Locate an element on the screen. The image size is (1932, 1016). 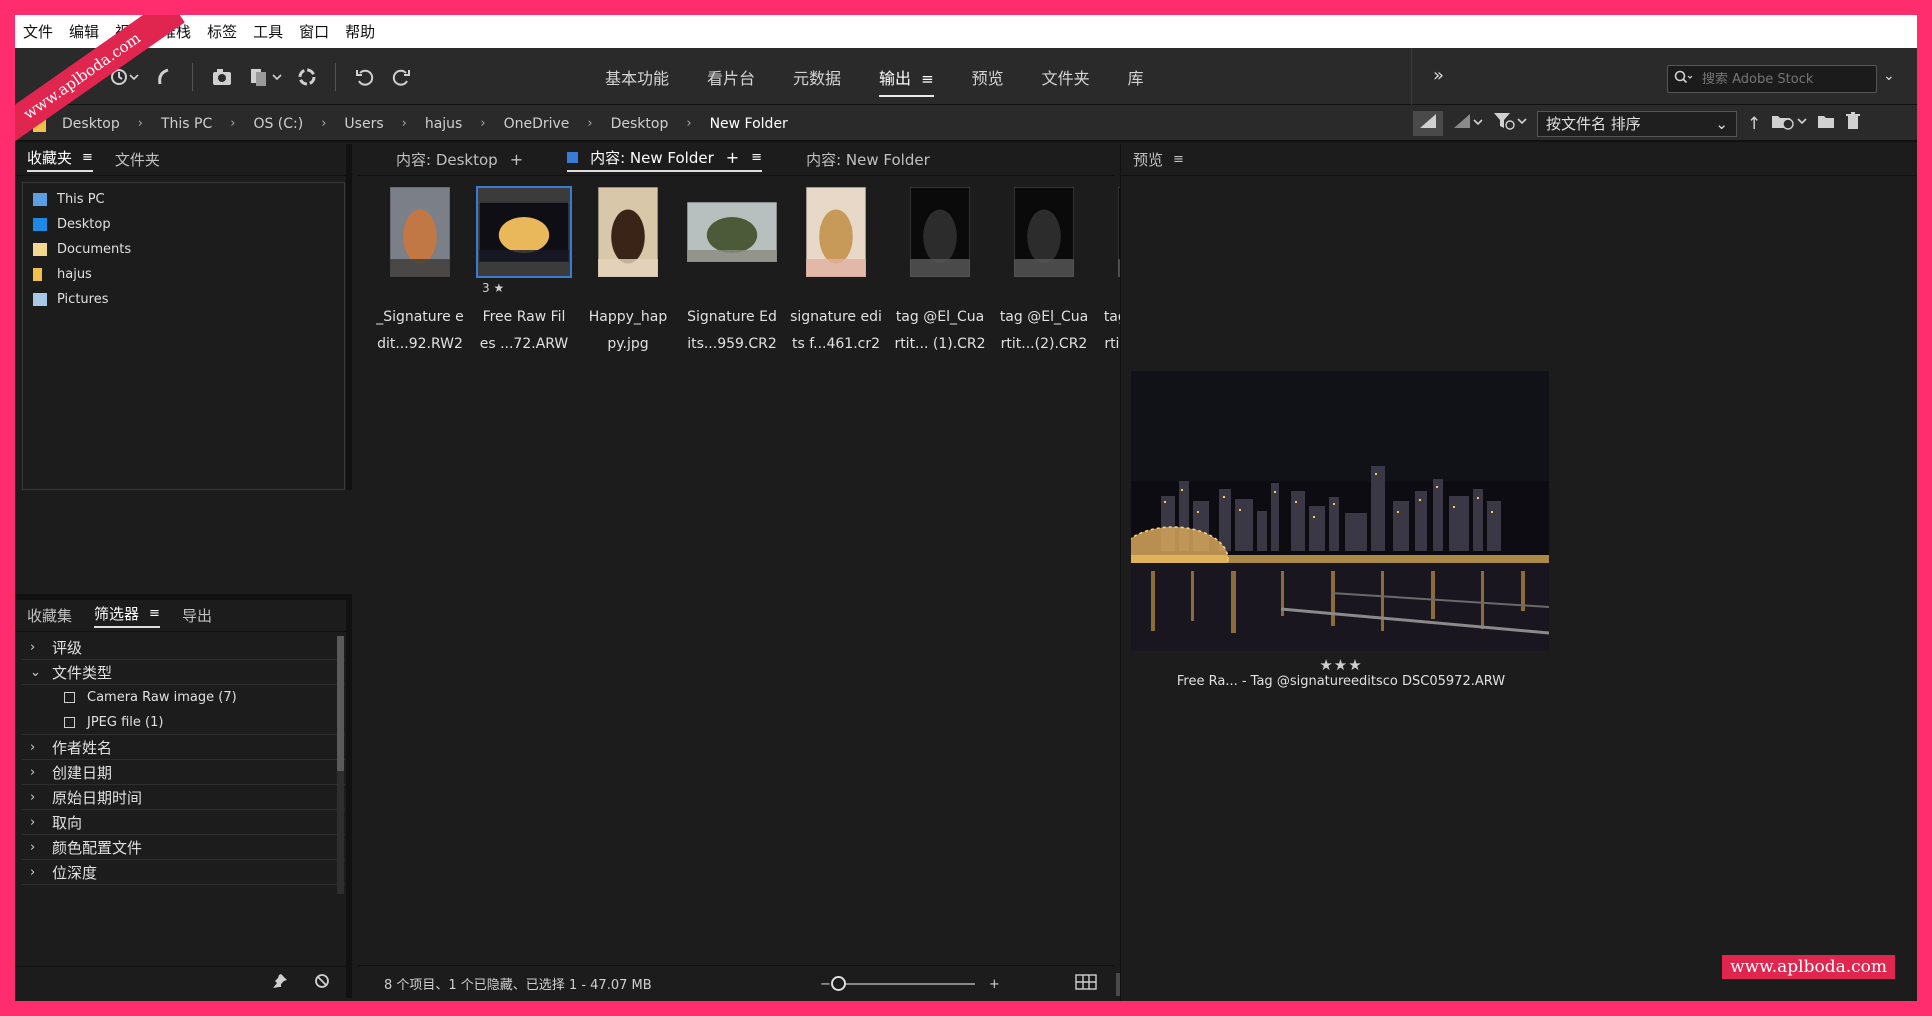
tab-content-desktop: 内容: Desktop + is located at coordinates (459, 159).